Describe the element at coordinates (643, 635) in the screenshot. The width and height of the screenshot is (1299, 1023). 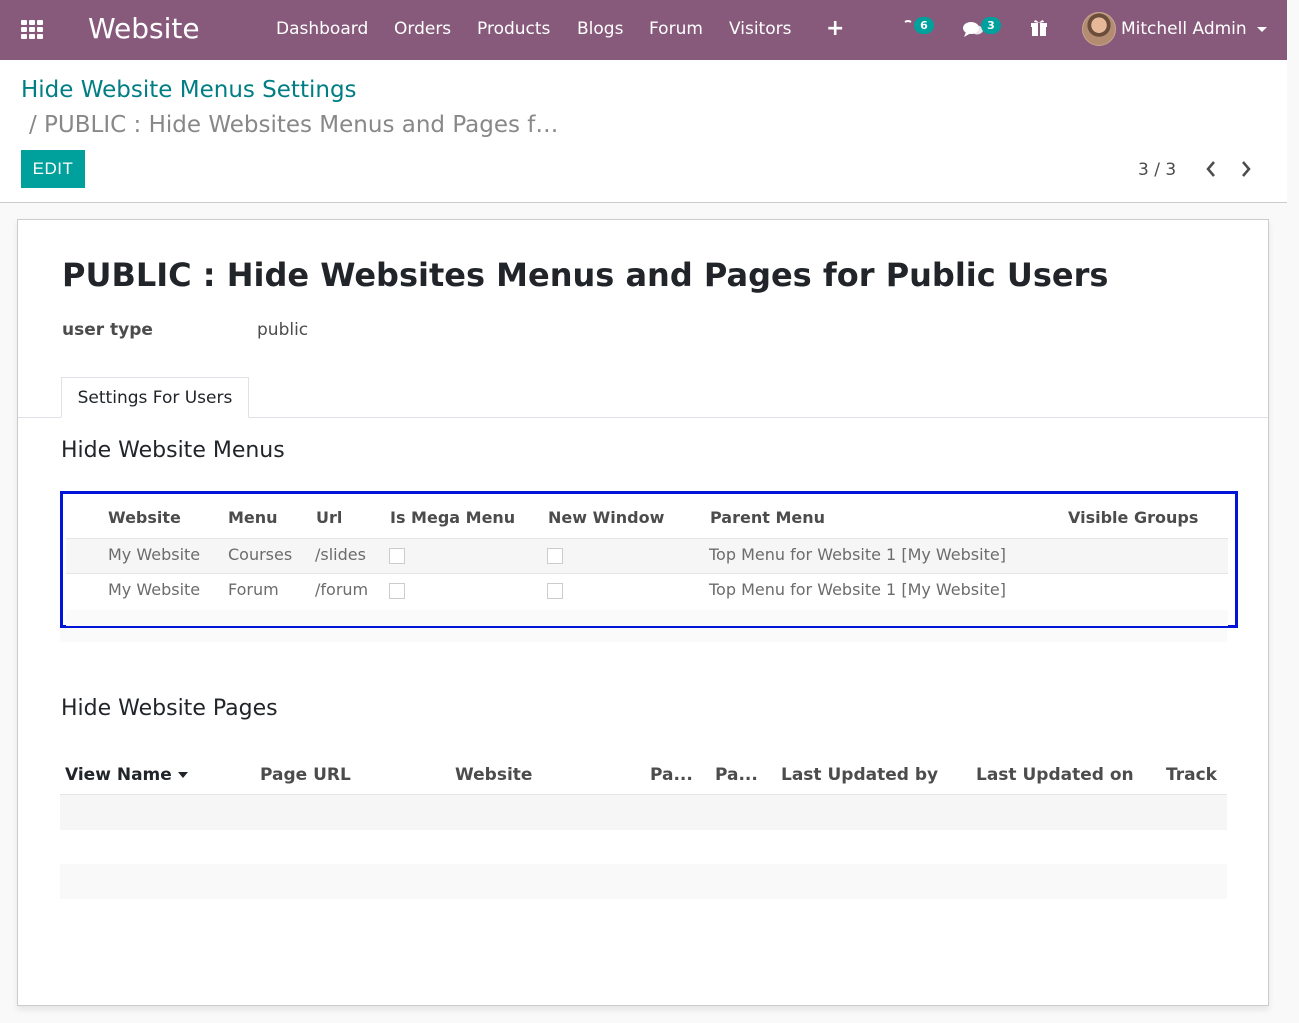
I see `menus-table-footer` at that location.